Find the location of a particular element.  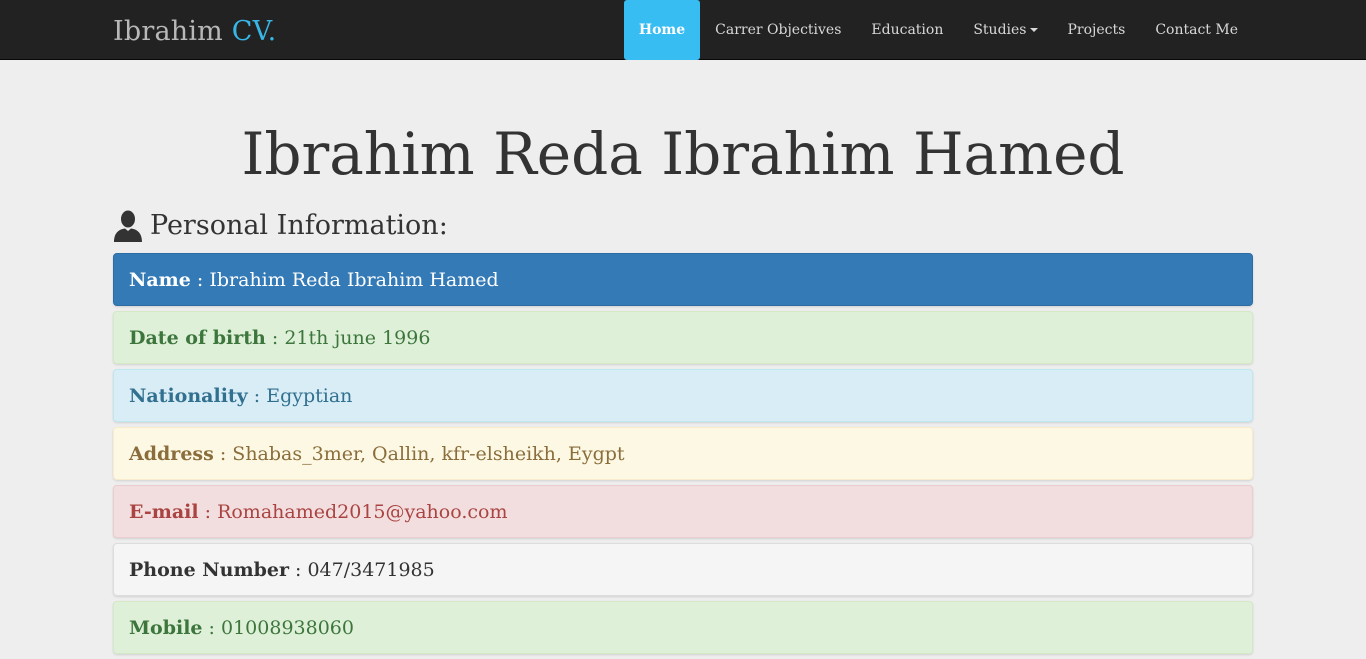

info-value: Romahamed2015@yahoo.com is located at coordinates (362, 511).